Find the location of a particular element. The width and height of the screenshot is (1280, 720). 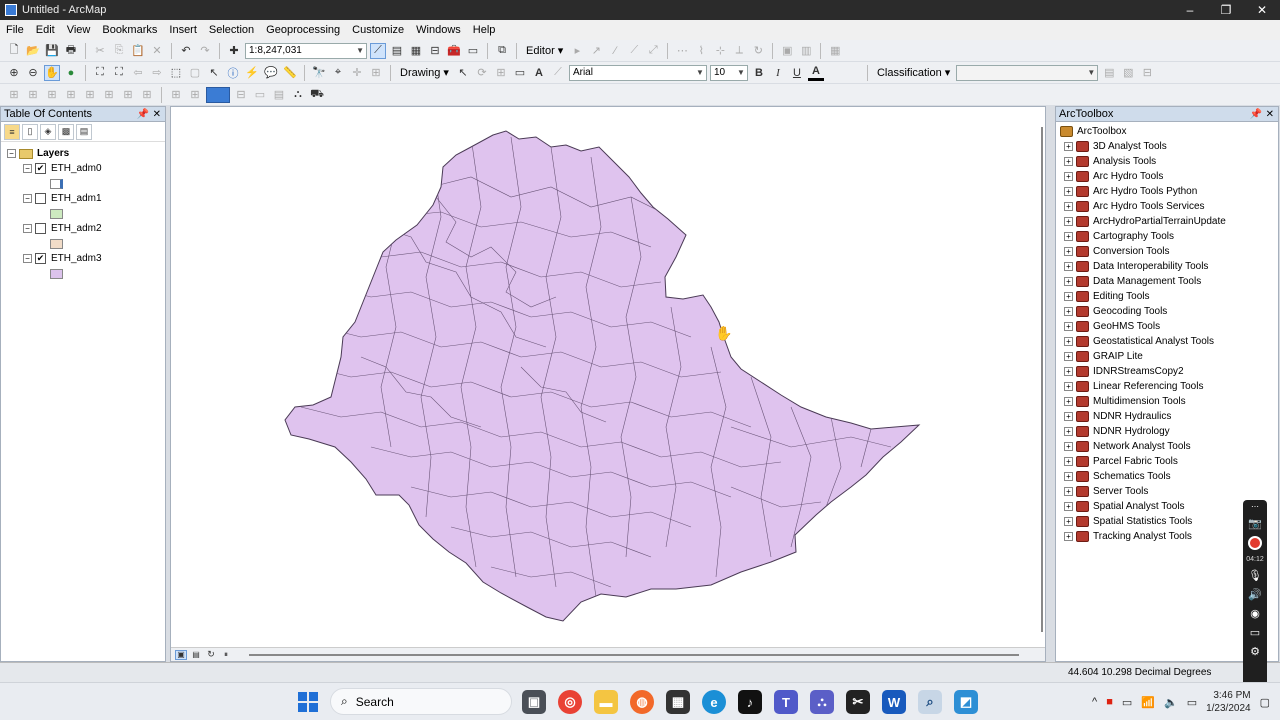

select-elements-drawing-icon: ↖ is located at coordinates (463, 73).